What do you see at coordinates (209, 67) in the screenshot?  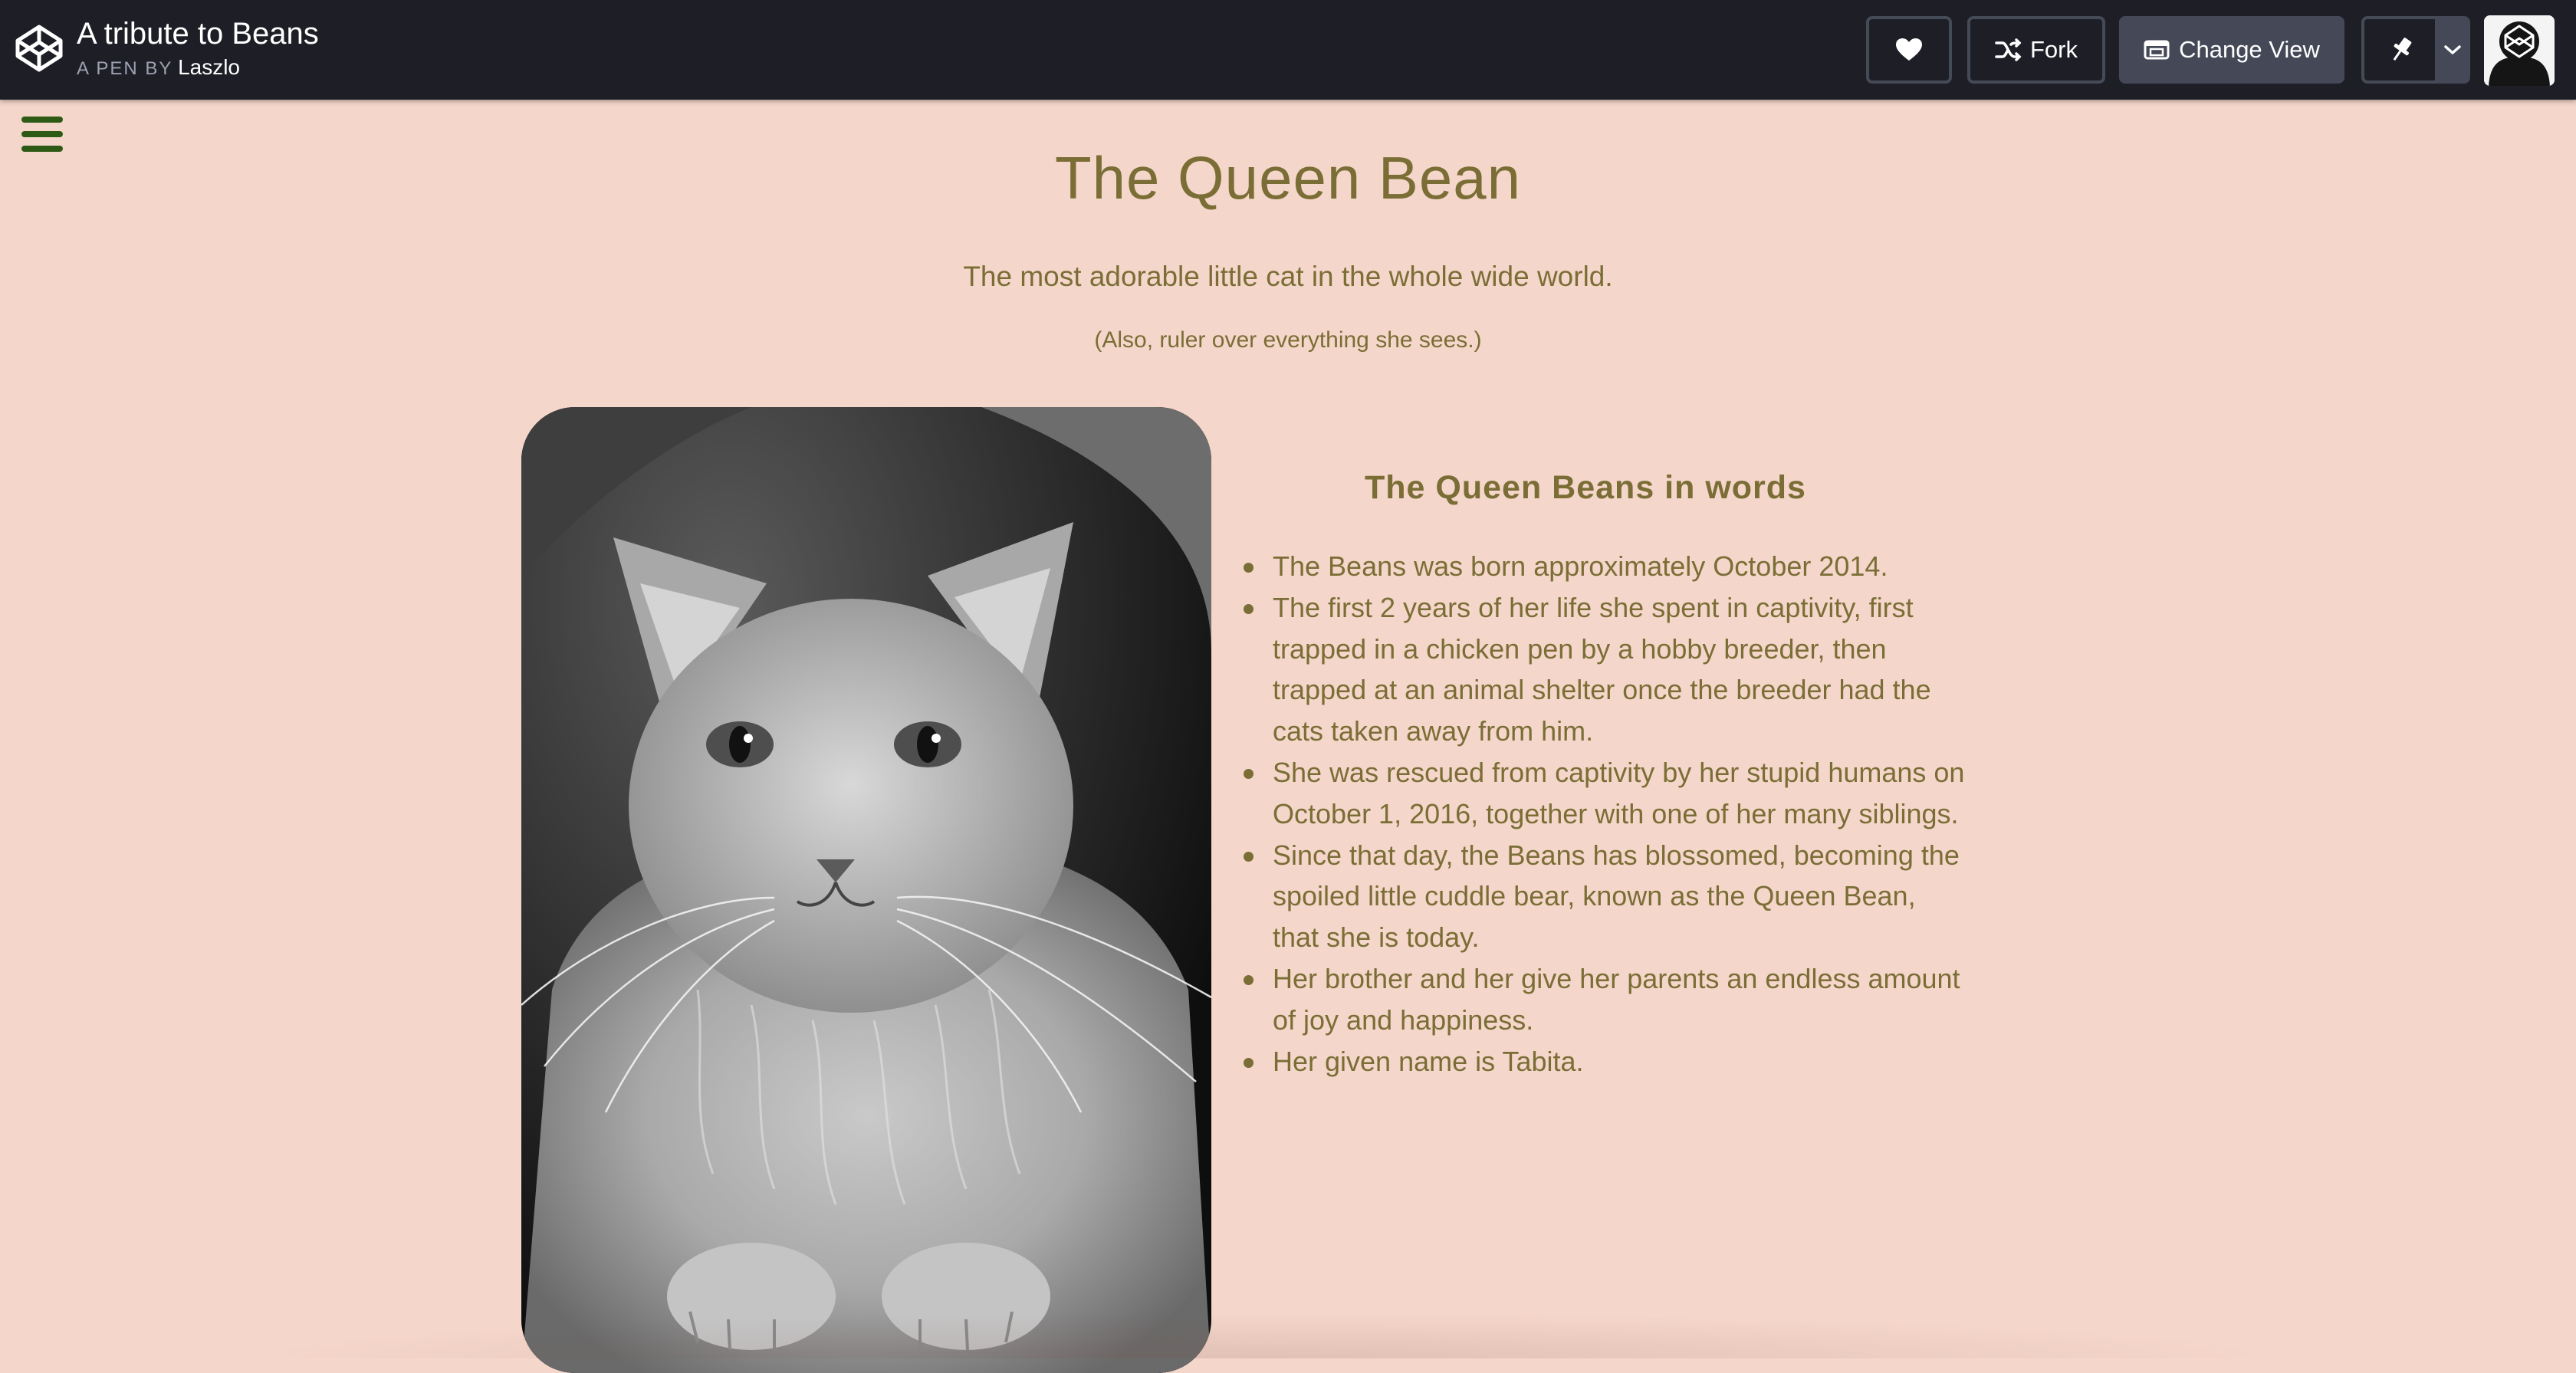 I see `author-link: Laszlo` at bounding box center [209, 67].